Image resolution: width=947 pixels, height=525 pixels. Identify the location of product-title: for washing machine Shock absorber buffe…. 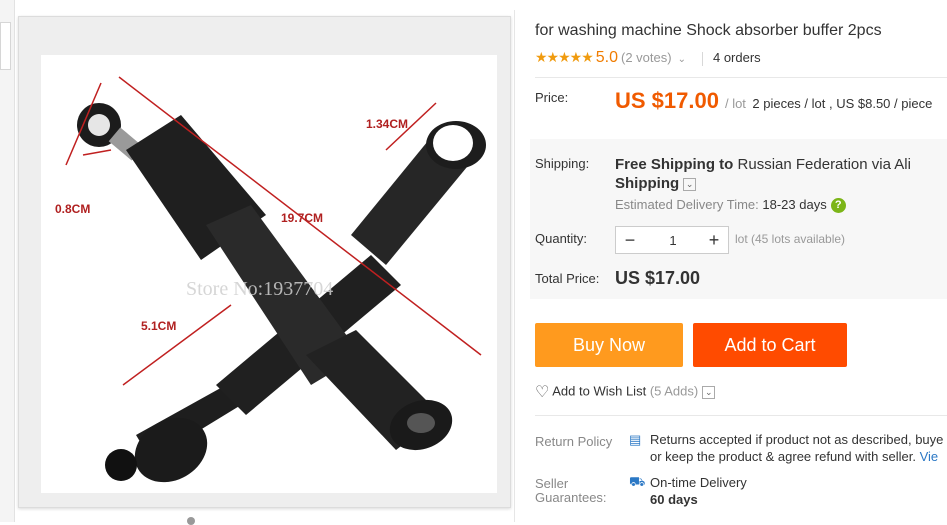
(708, 30).